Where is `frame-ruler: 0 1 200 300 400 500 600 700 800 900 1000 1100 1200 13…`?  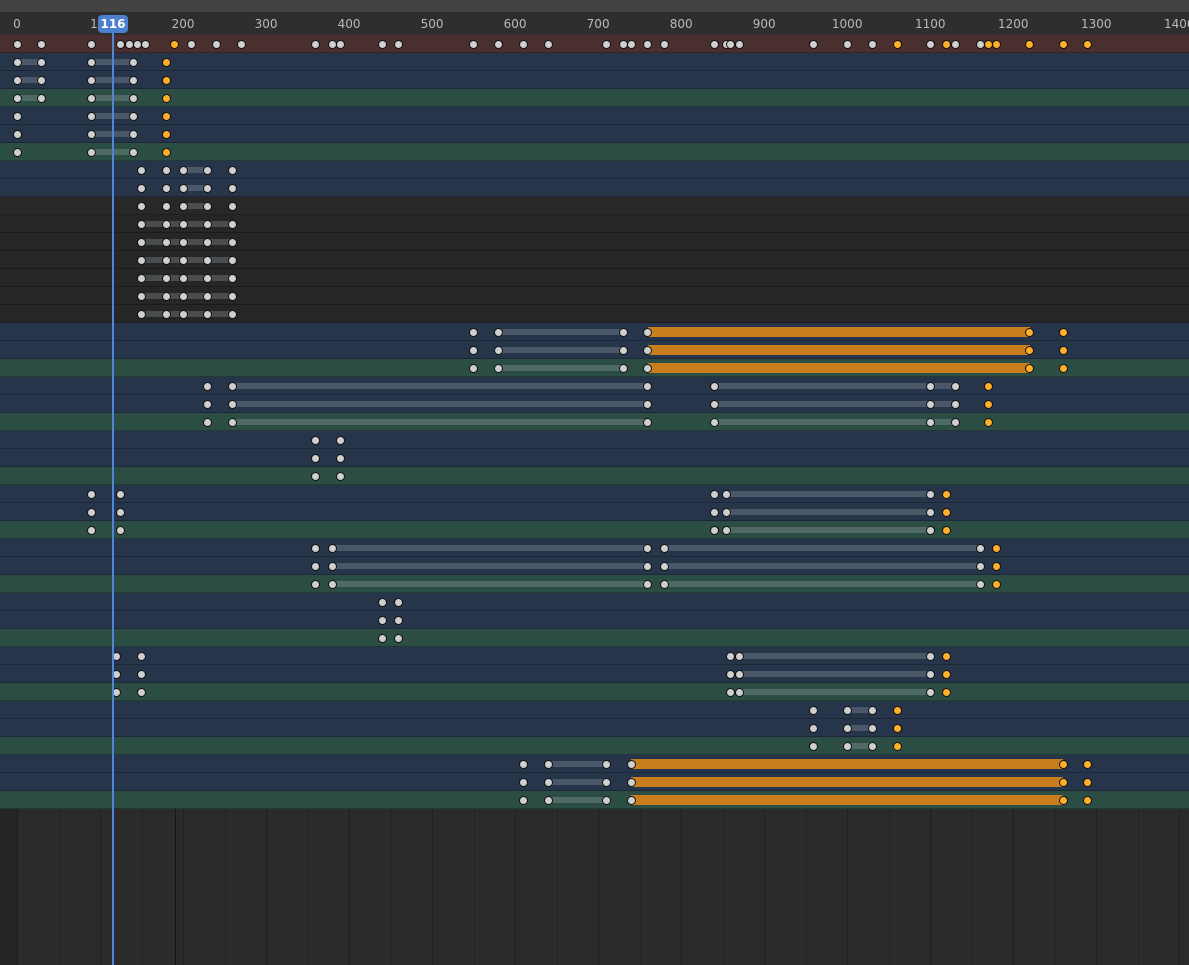
frame-ruler: 0 1 200 300 400 500 600 700 800 900 1000 1100 1200 13… is located at coordinates (594, 24).